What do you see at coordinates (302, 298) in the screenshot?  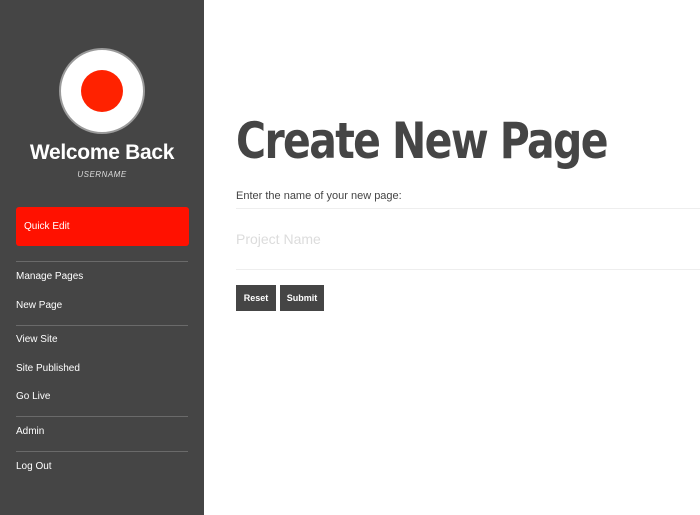 I see `submit-button: Submit` at bounding box center [302, 298].